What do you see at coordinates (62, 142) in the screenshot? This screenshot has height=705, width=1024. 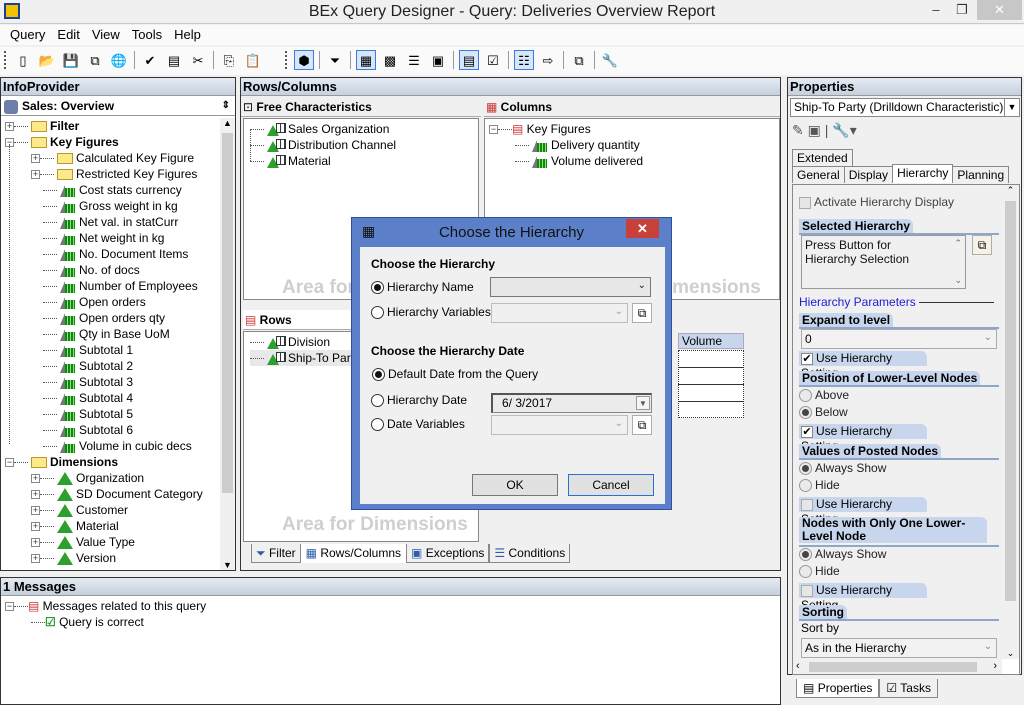 I see `tree-item-key-figures: − Key Figures` at bounding box center [62, 142].